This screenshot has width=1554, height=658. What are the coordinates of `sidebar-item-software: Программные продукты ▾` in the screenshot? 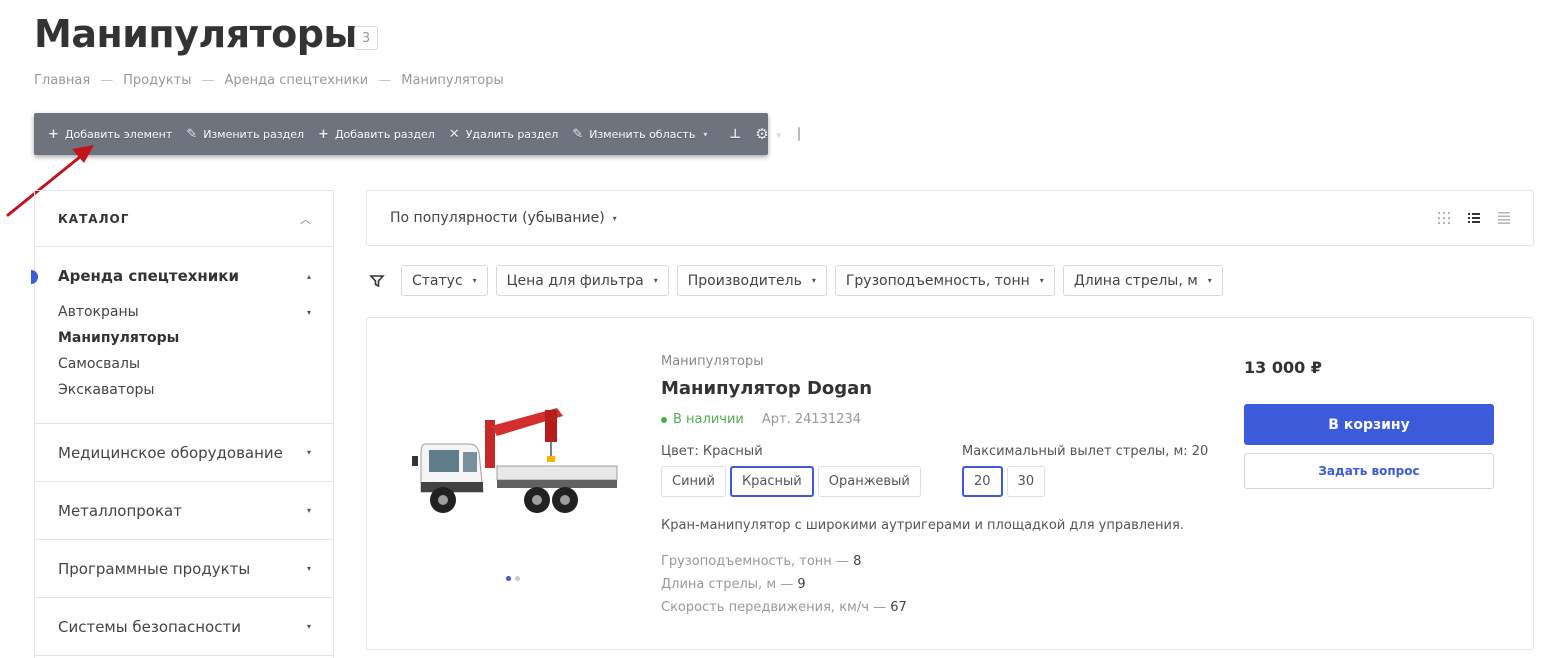 It's located at (184, 569).